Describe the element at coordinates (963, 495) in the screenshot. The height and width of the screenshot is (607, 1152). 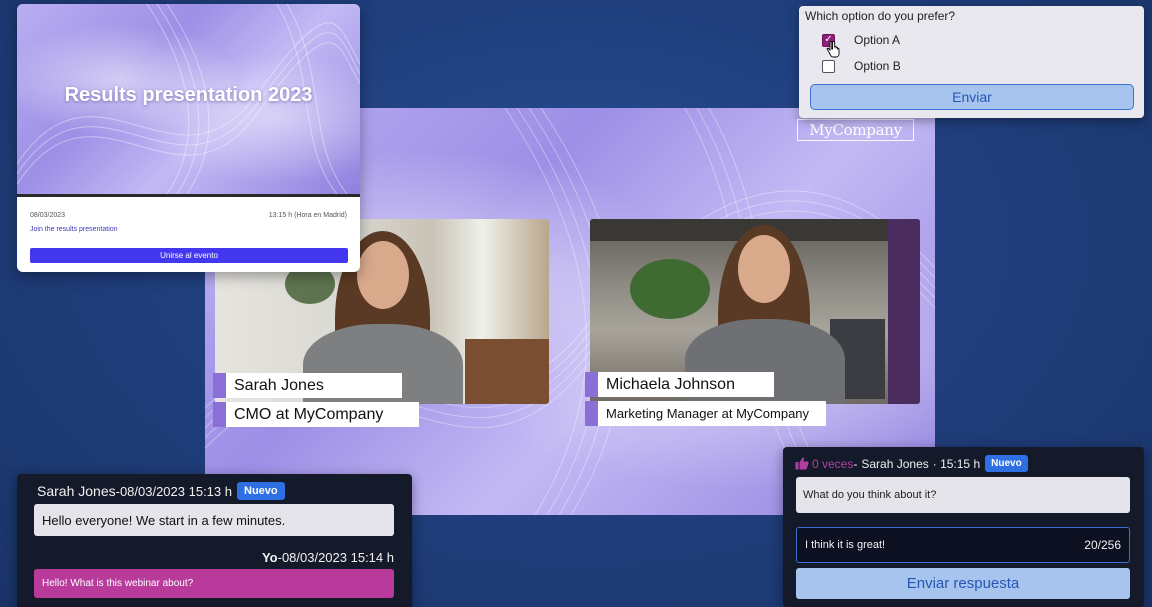
I see `qa-question: What do you think about it?` at that location.